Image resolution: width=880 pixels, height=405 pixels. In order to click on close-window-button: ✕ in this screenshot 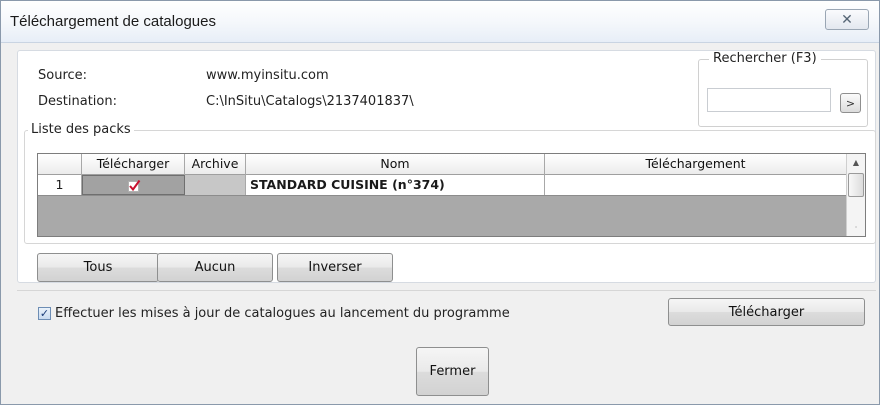, I will do `click(847, 19)`.